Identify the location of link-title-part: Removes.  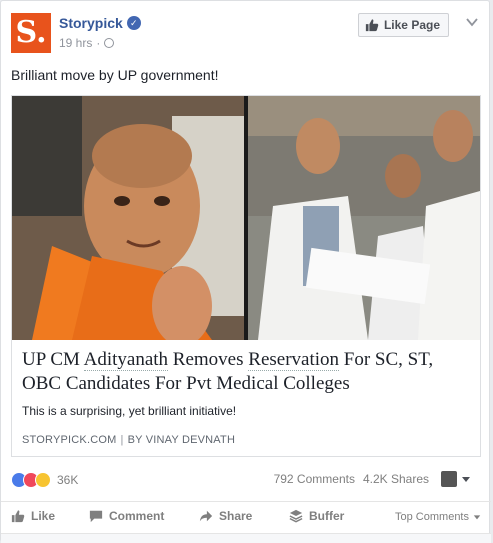
(208, 359).